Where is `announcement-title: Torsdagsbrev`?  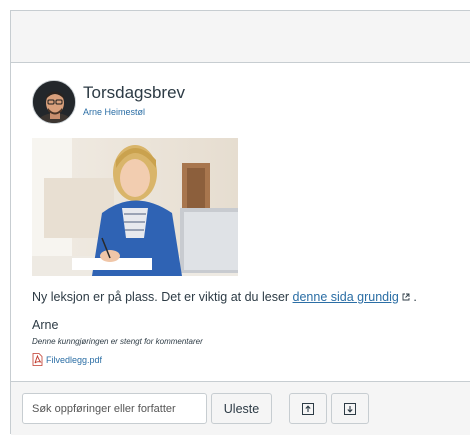 announcement-title: Torsdagsbrev is located at coordinates (134, 92).